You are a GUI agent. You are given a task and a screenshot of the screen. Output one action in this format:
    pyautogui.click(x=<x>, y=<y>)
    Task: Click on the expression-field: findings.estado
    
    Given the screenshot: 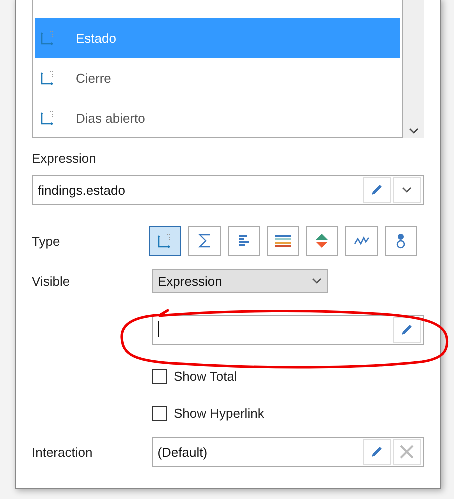 What is the action you would take?
    pyautogui.click(x=228, y=190)
    